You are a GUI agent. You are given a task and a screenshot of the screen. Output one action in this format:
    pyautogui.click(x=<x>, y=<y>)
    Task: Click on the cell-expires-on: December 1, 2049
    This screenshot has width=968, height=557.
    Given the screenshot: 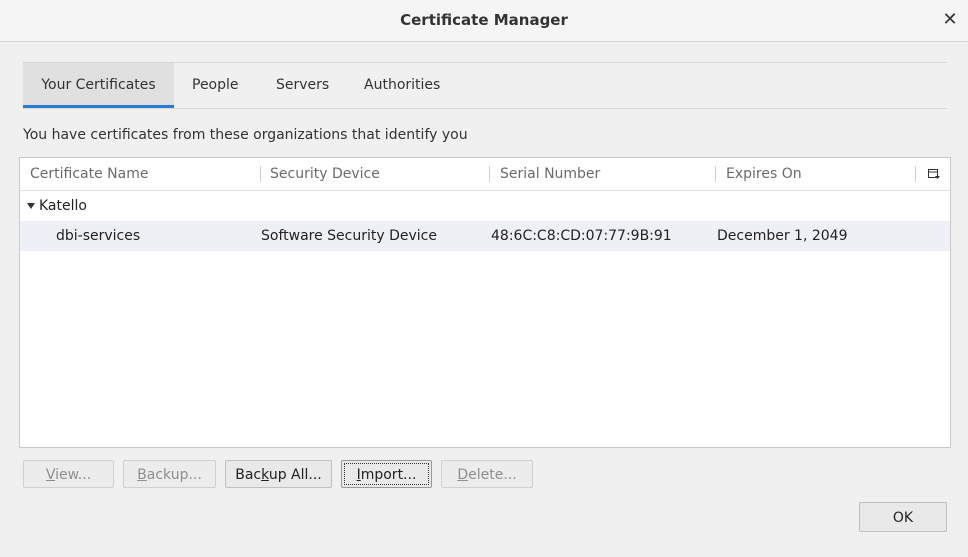 What is the action you would take?
    pyautogui.click(x=782, y=236)
    